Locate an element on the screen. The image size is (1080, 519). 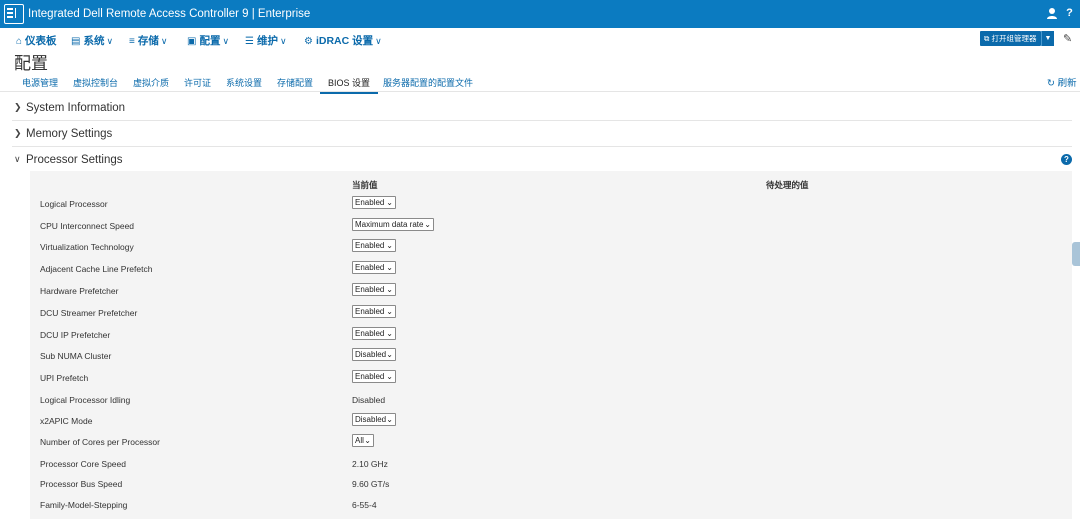
hardware-prefetcher-select: Enabled ⌄ is located at coordinates (374, 289).